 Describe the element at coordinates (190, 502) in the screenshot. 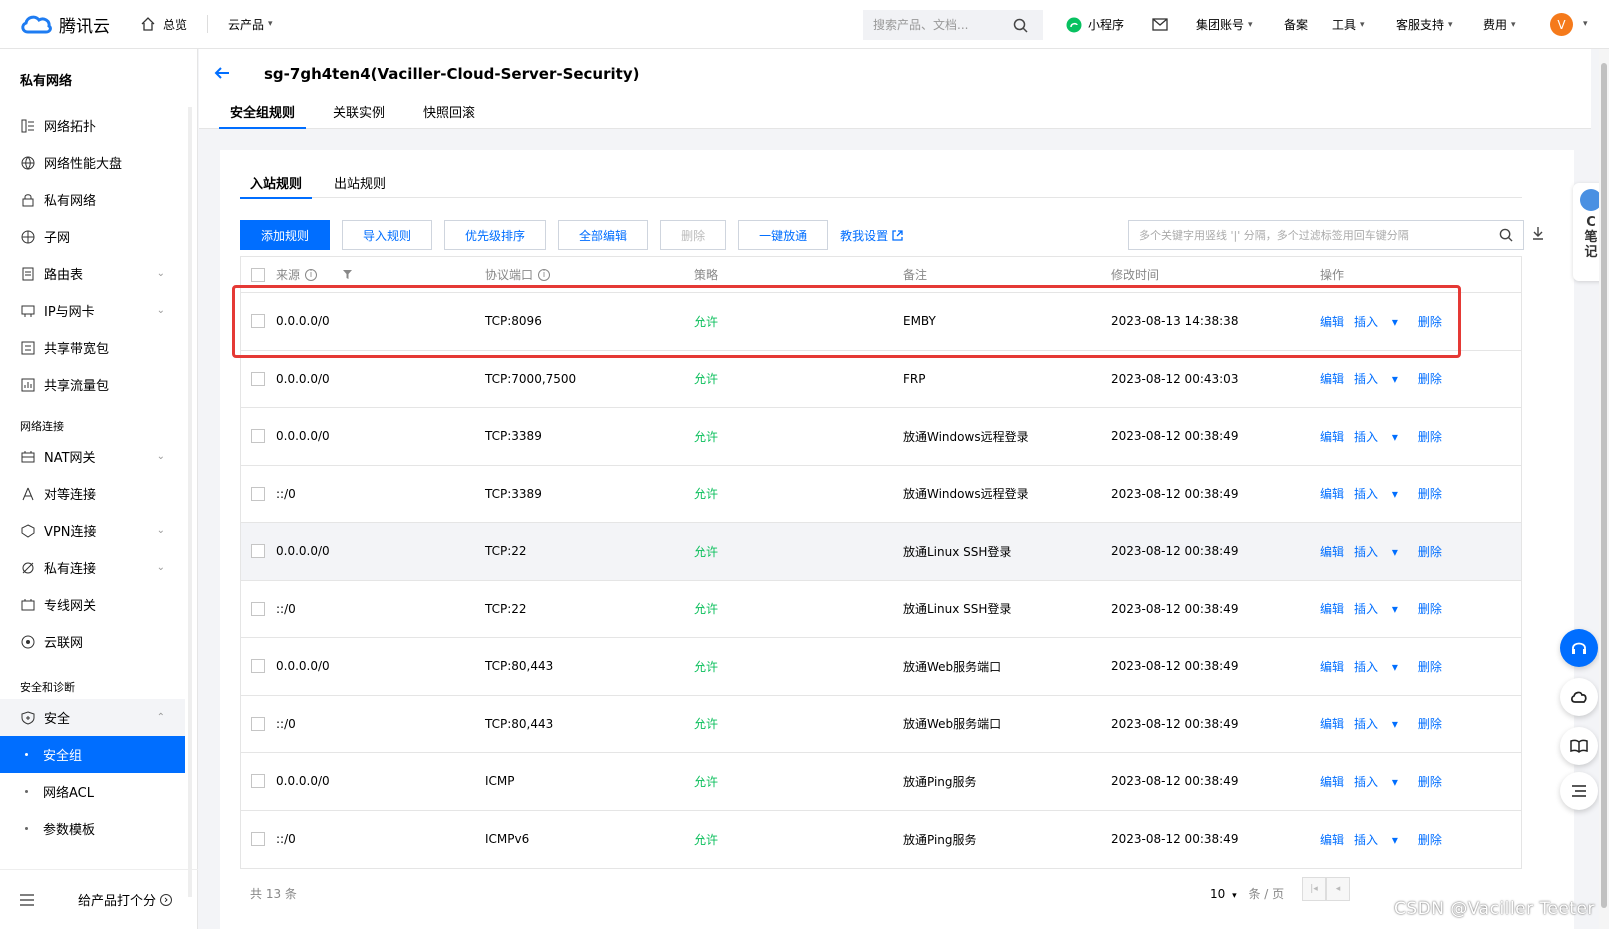

I see `sidebar-scrollbar` at that location.